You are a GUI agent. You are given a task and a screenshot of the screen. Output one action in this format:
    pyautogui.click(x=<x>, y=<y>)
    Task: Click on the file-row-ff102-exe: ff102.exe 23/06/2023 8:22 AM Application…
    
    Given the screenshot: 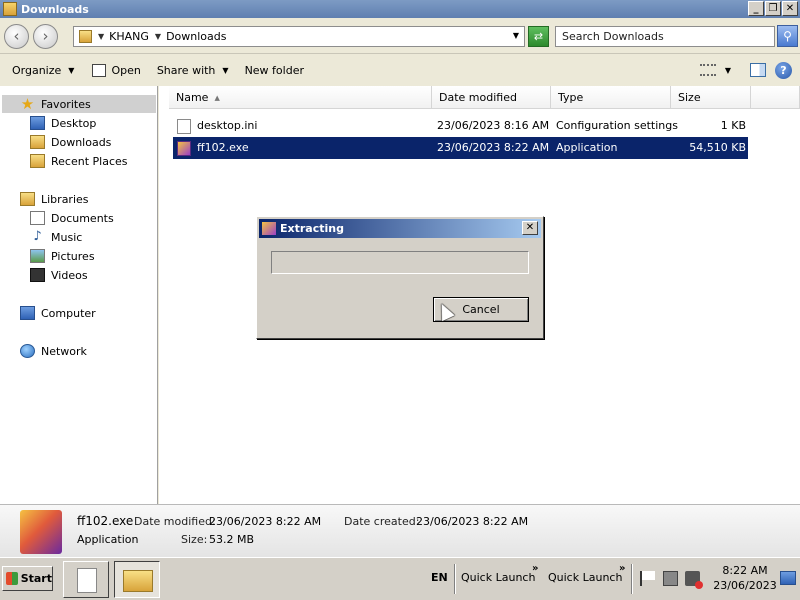 What is the action you would take?
    pyautogui.click(x=460, y=148)
    